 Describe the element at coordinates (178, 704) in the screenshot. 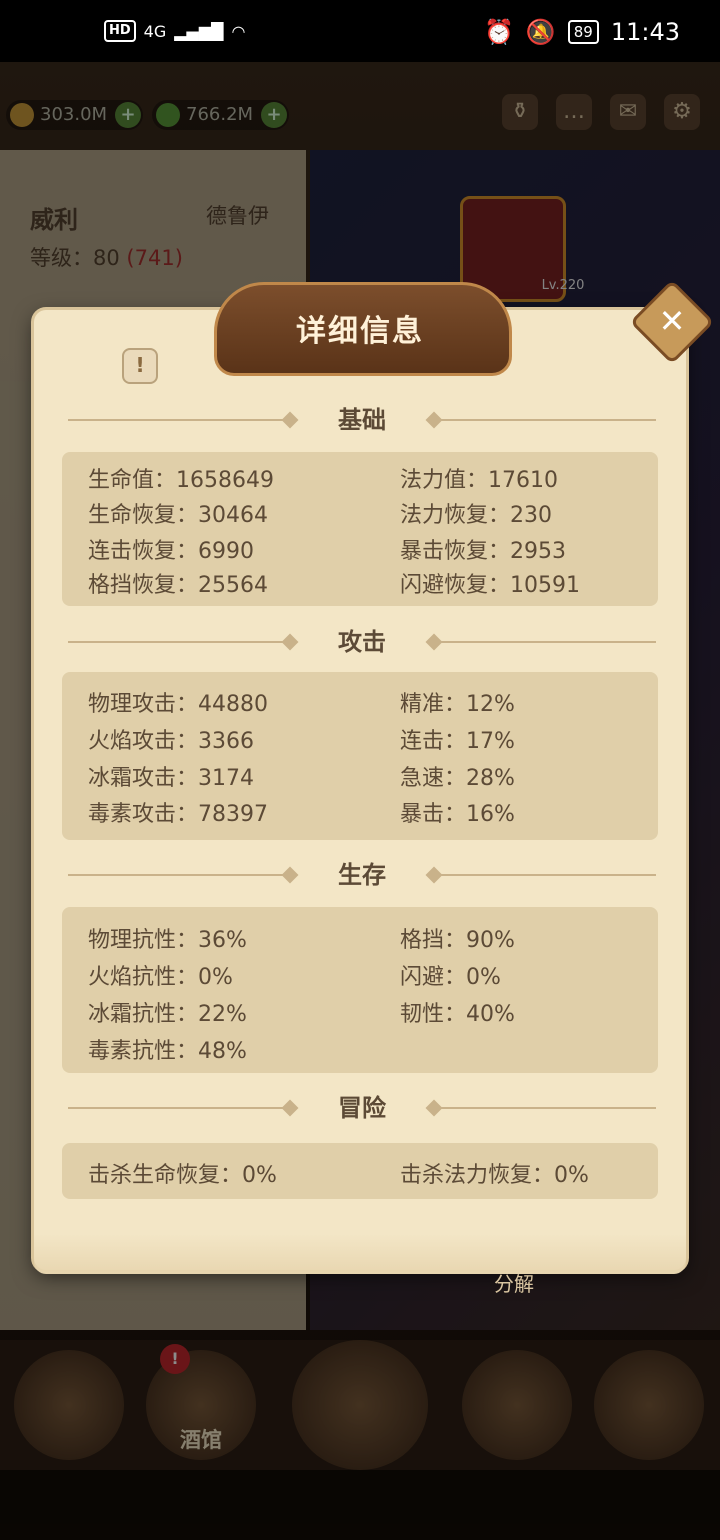

I see `stat-physical-attack: 物理攻击：44880` at that location.